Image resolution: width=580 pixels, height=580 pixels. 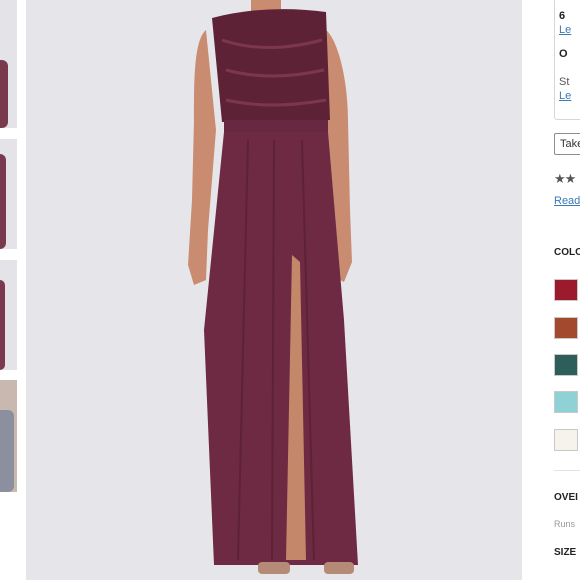 I want to click on left-arm, so click(x=202, y=157).